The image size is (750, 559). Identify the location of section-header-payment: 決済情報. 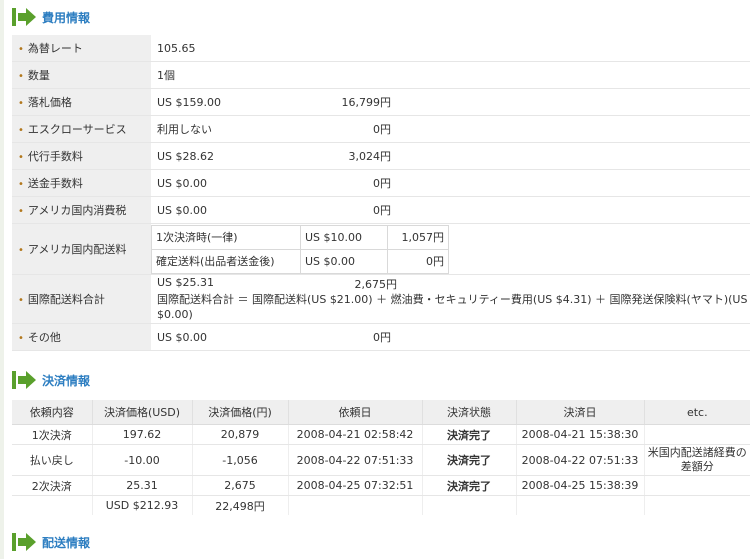
(51, 380).